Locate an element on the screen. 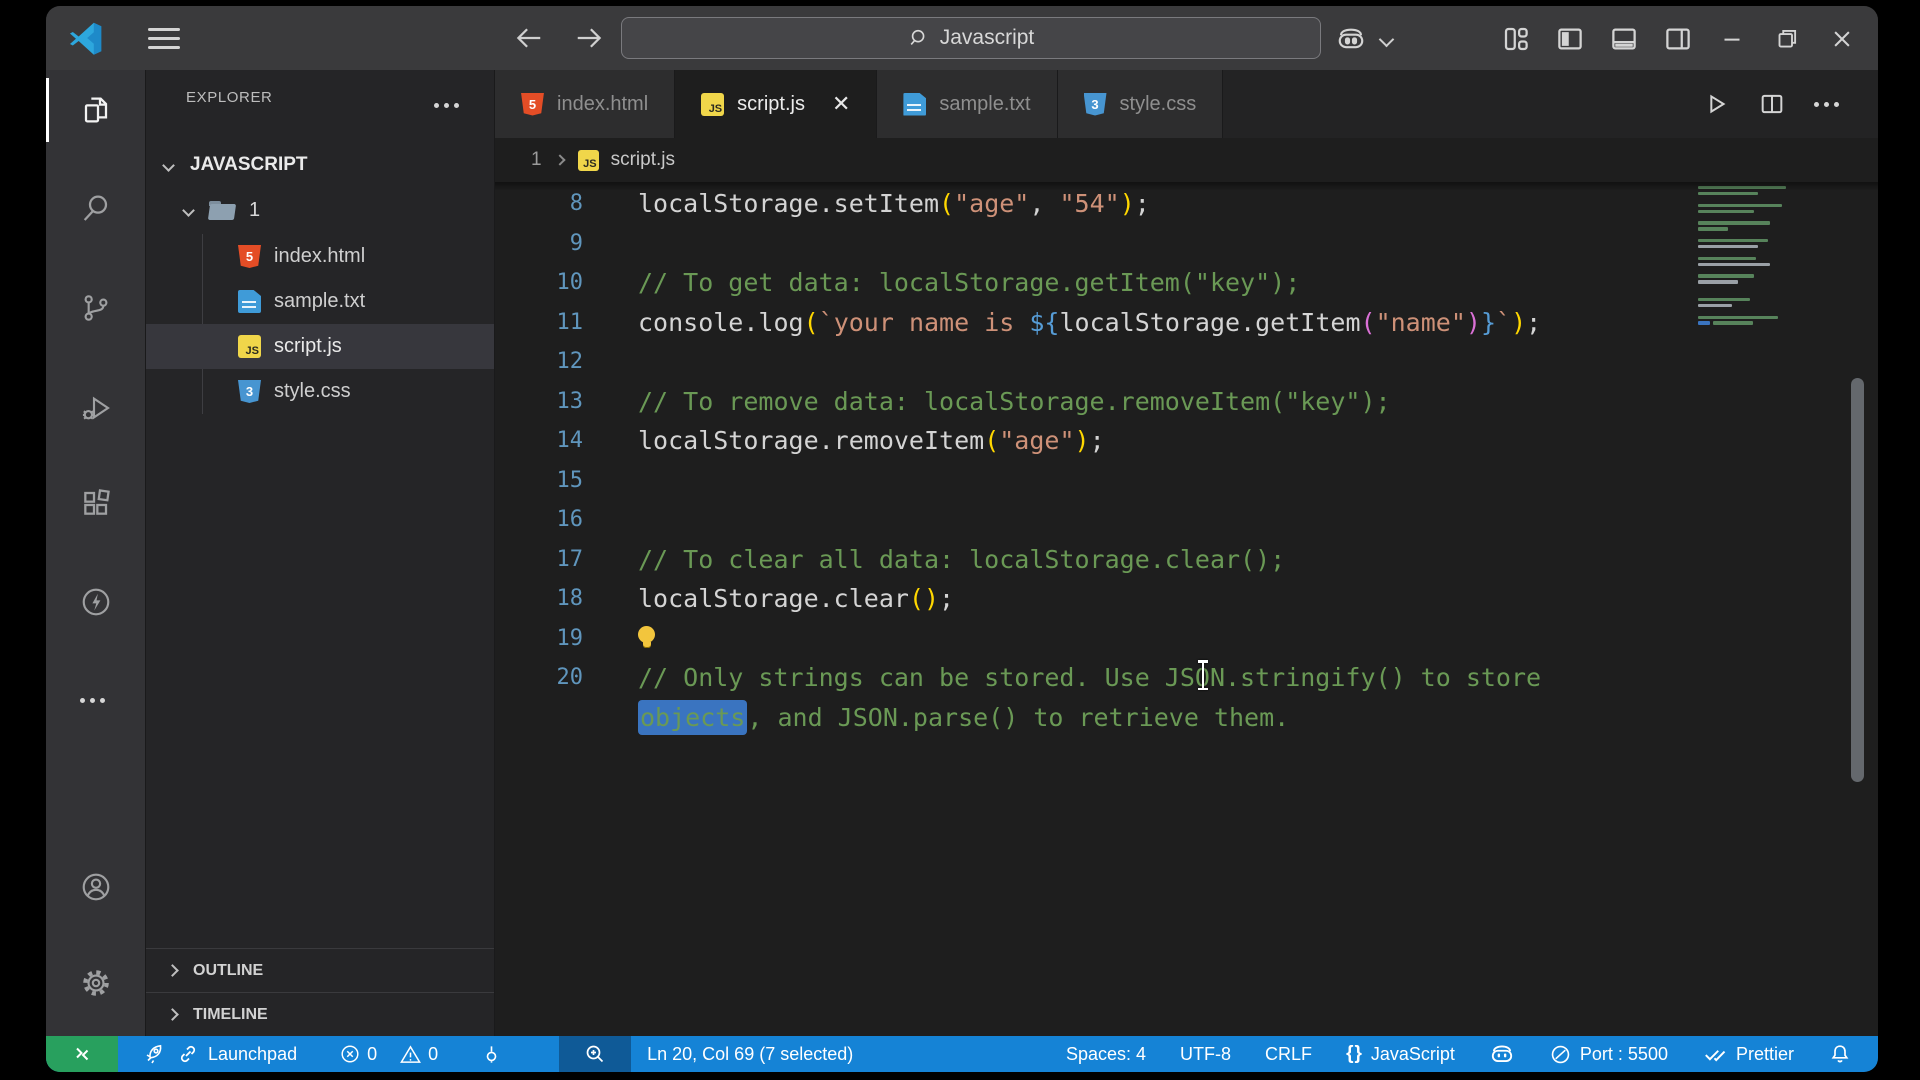  code-line: 15 is located at coordinates (1186, 481).